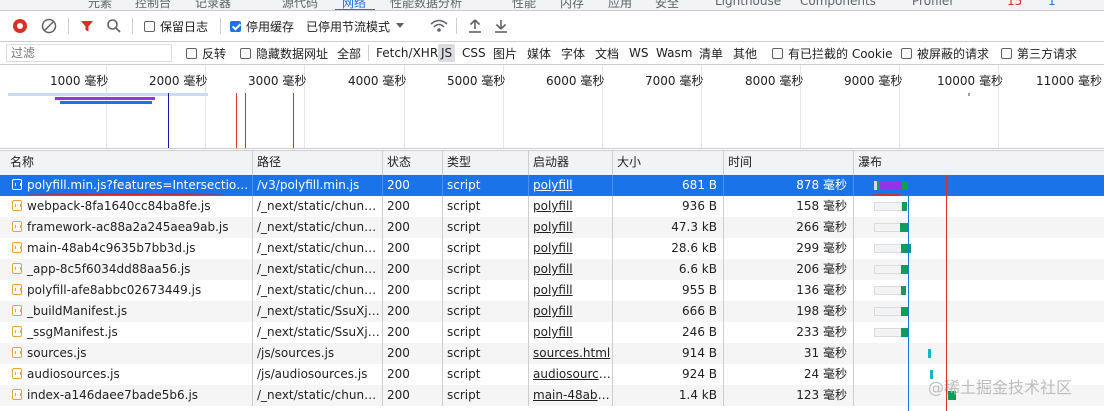 Image resolution: width=1104 pixels, height=411 pixels. What do you see at coordinates (945, 53) in the screenshot?
I see `blocked-requests-checkbox: 被屏蔽的请求` at bounding box center [945, 53].